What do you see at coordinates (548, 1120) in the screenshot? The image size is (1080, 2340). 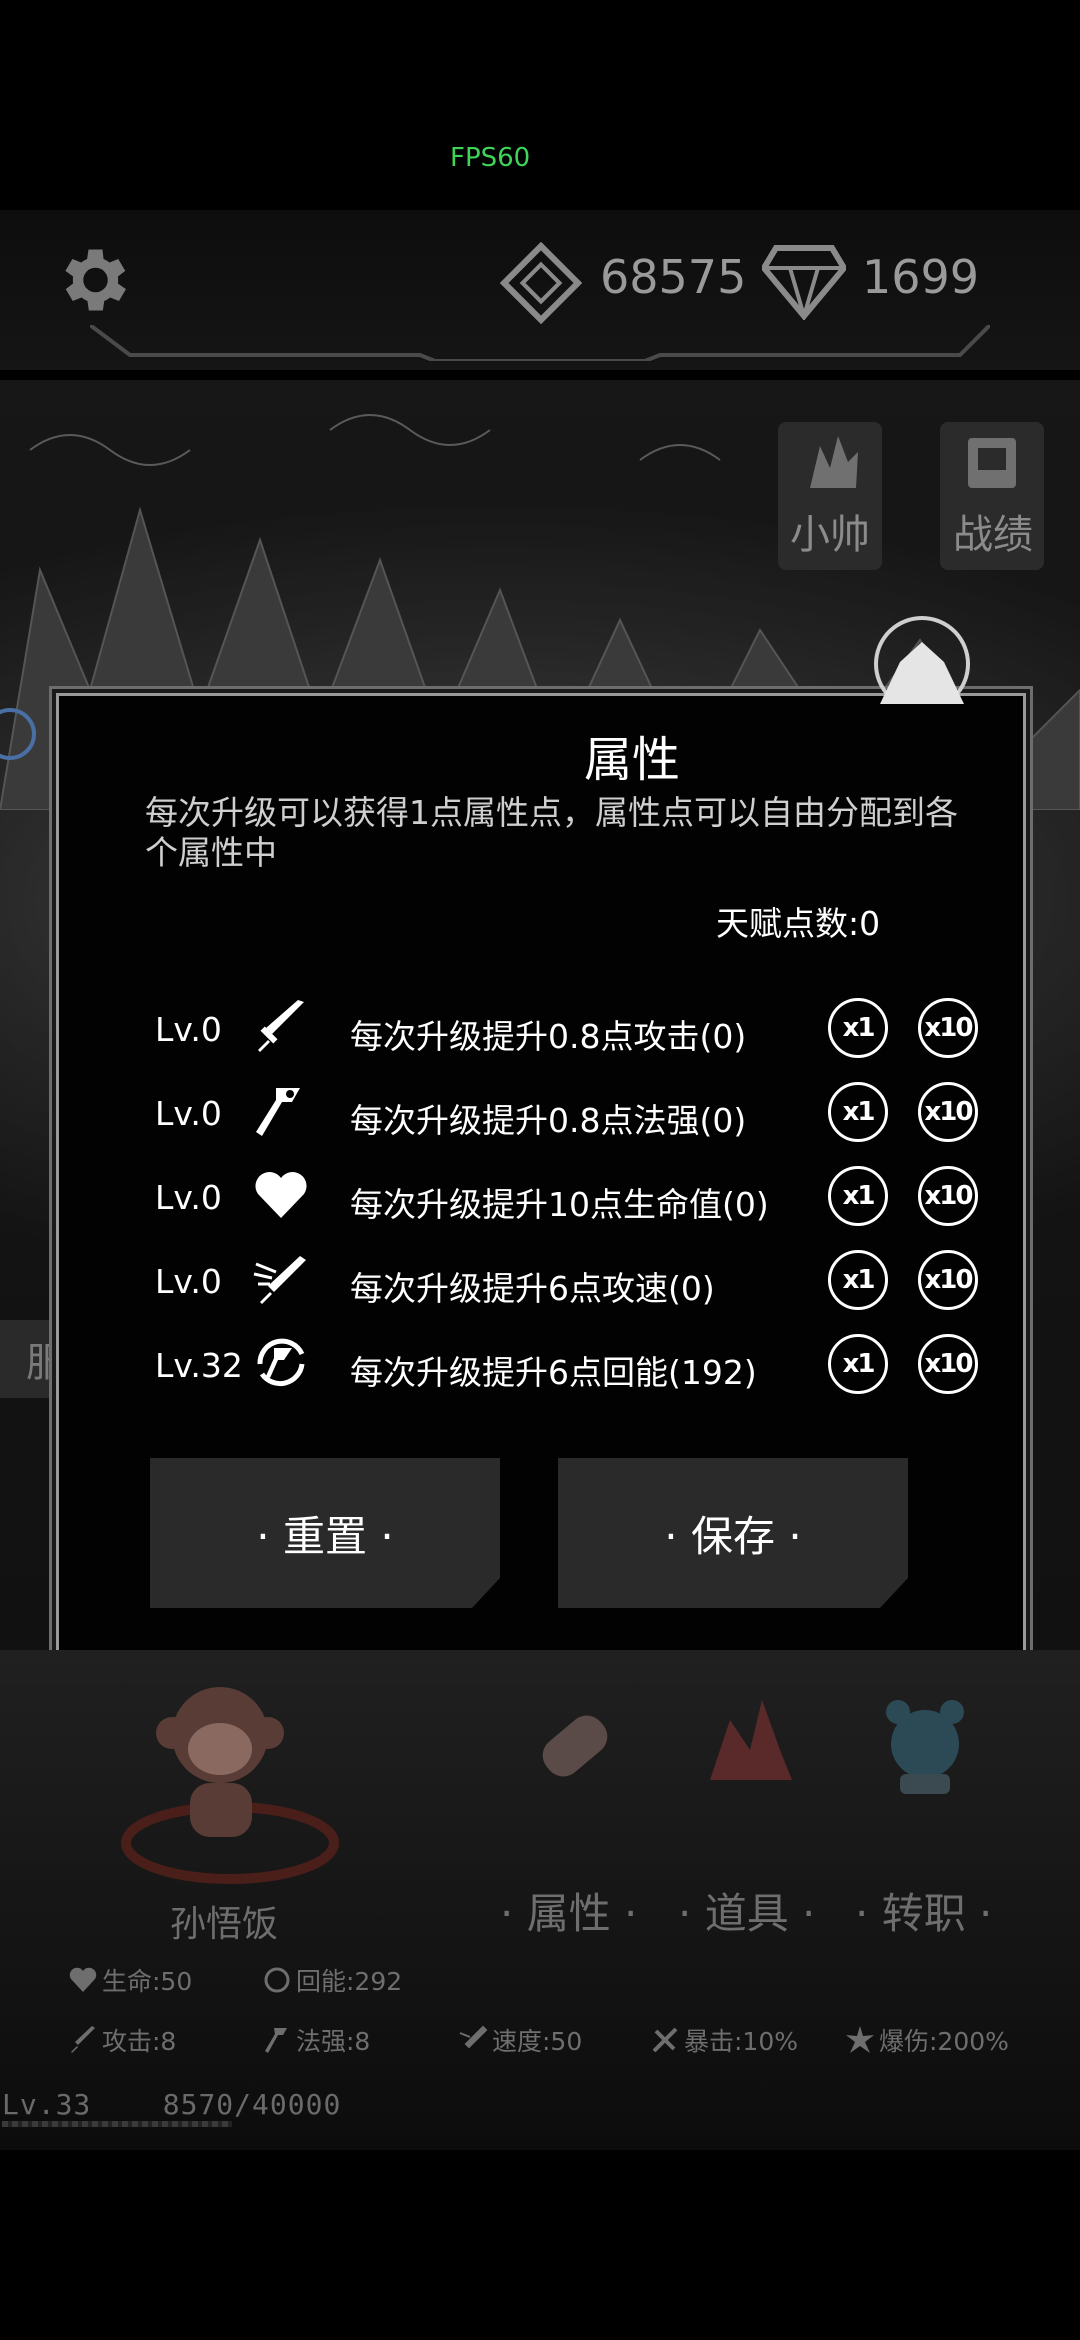 I see `row-description: 每次升级提升0.8点法强(0)` at bounding box center [548, 1120].